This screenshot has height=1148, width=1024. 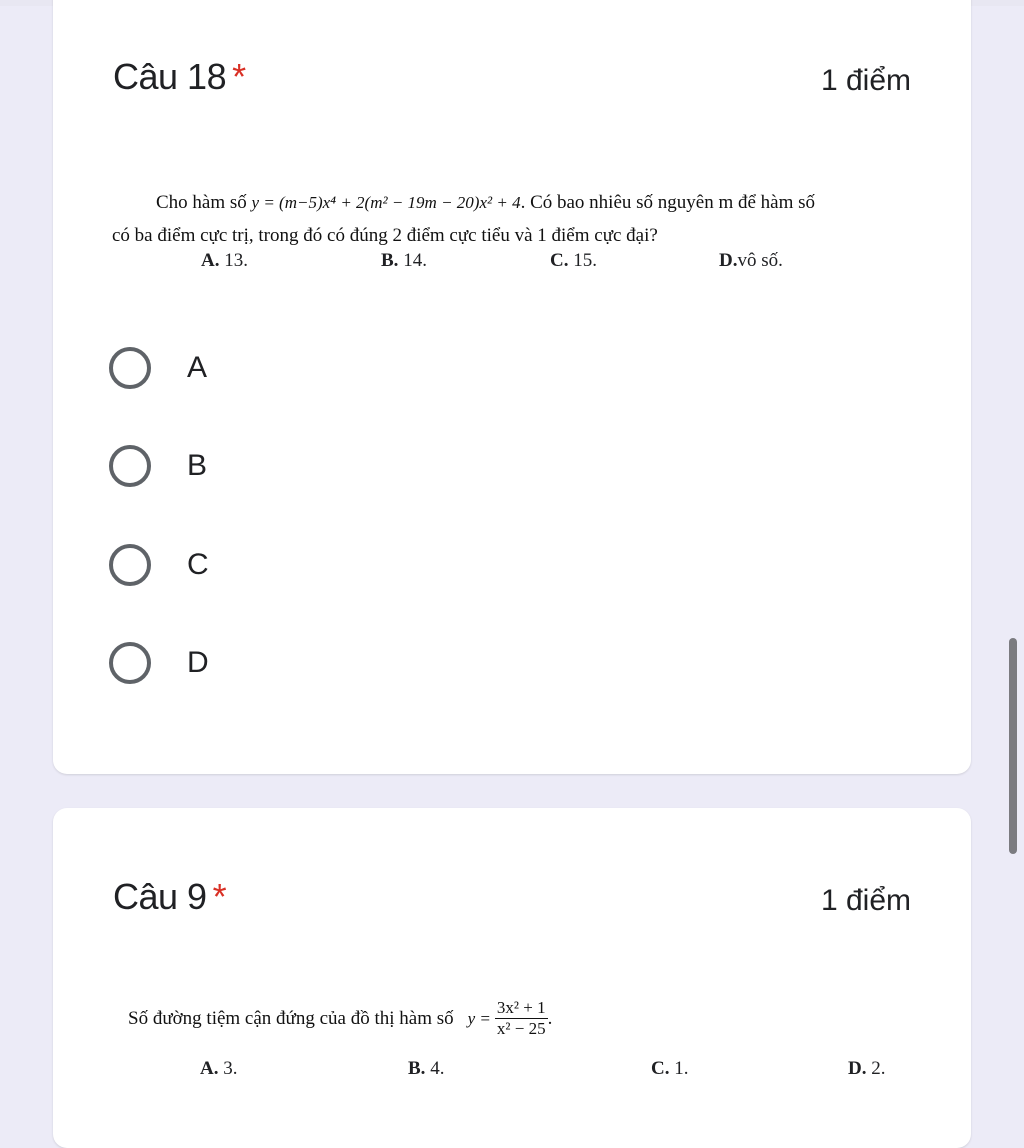 I want to click on option-b: B, so click(x=259, y=466).